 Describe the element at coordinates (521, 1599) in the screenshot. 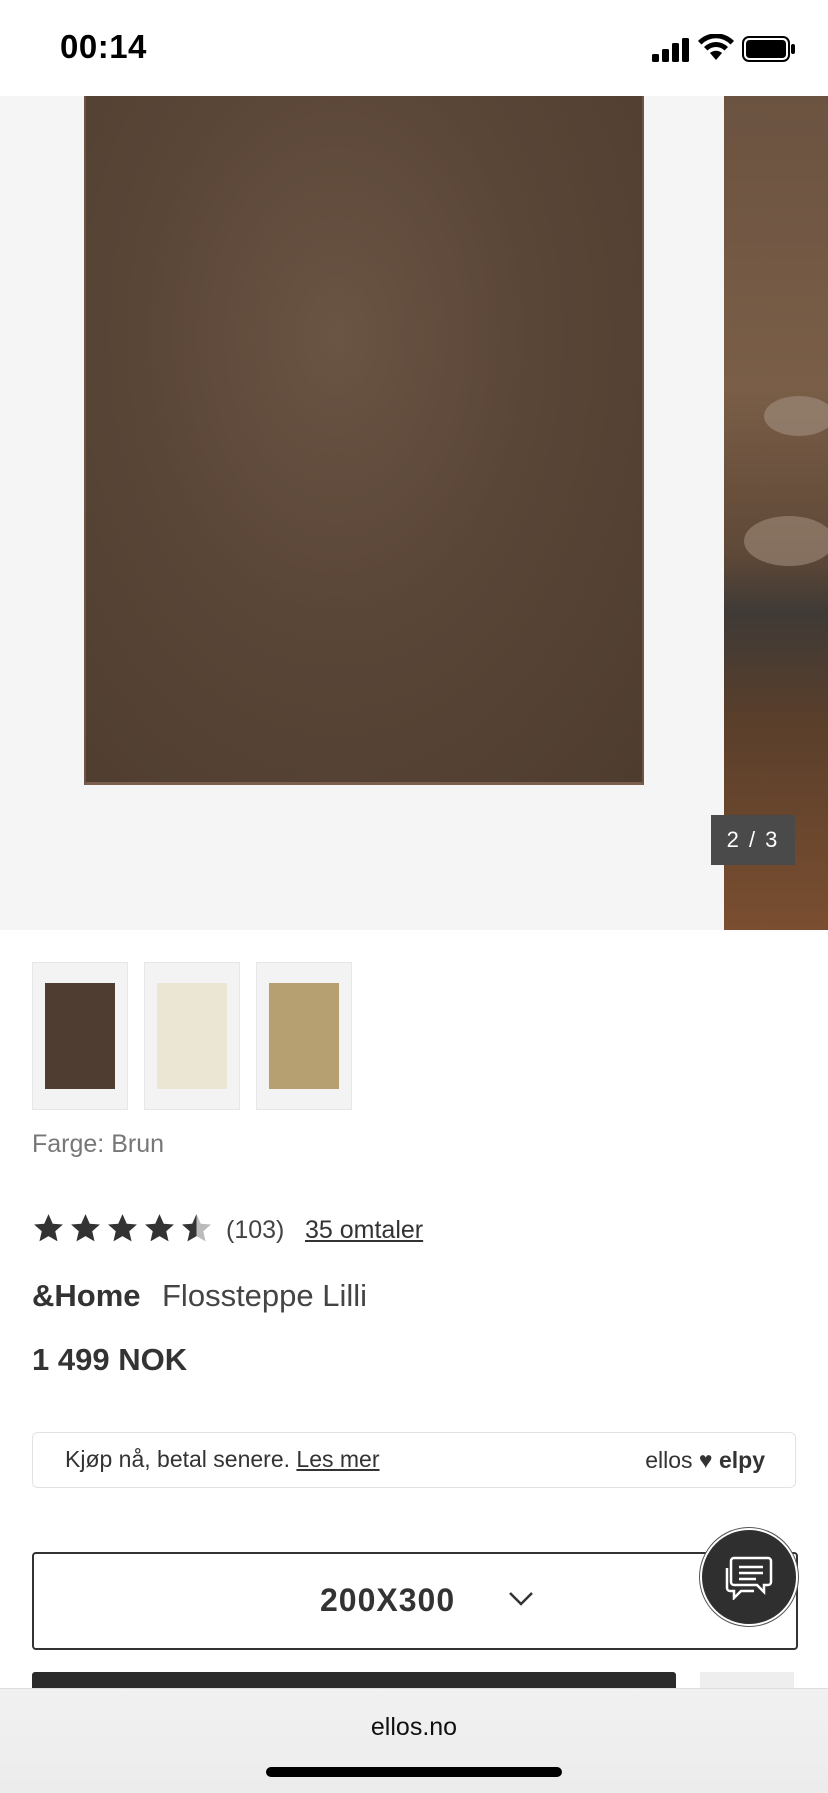

I see `chevron-down-icon` at that location.